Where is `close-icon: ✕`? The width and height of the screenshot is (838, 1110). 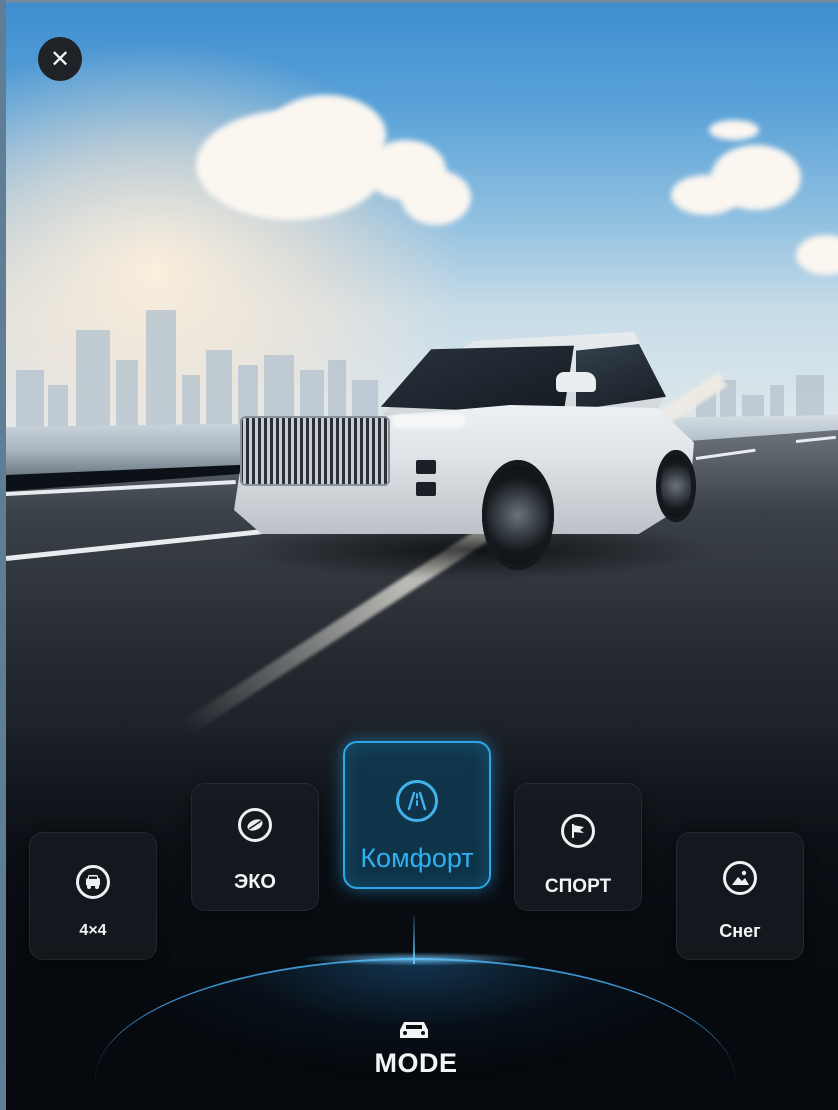
close-icon: ✕ is located at coordinates (60, 59).